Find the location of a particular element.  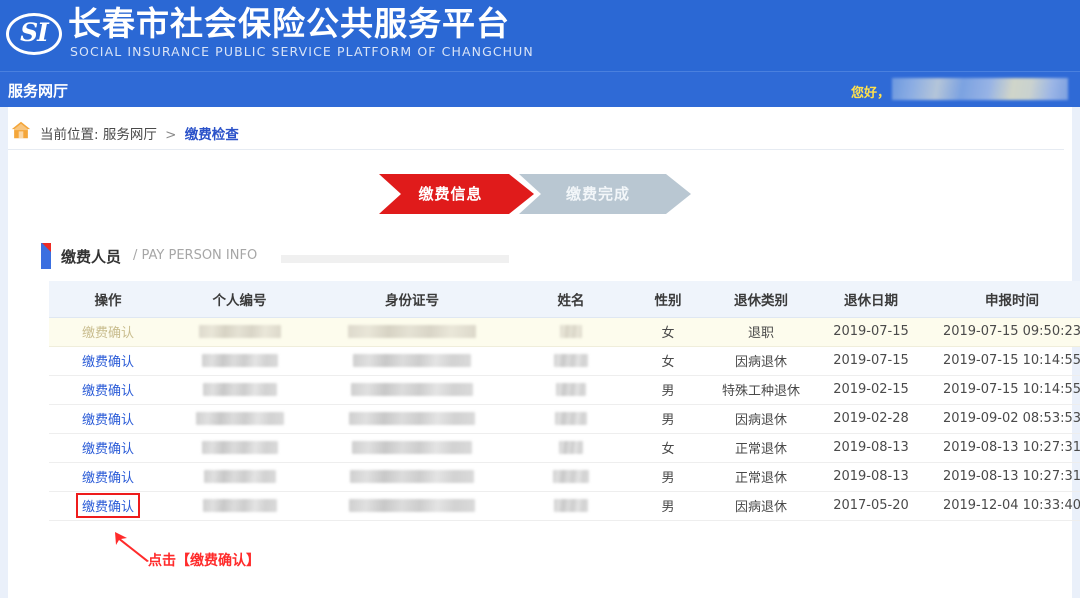

table-row: 缴费确认 女正常退休 2019-08-13 2019-08-13 10:27:31 is located at coordinates (564, 448).